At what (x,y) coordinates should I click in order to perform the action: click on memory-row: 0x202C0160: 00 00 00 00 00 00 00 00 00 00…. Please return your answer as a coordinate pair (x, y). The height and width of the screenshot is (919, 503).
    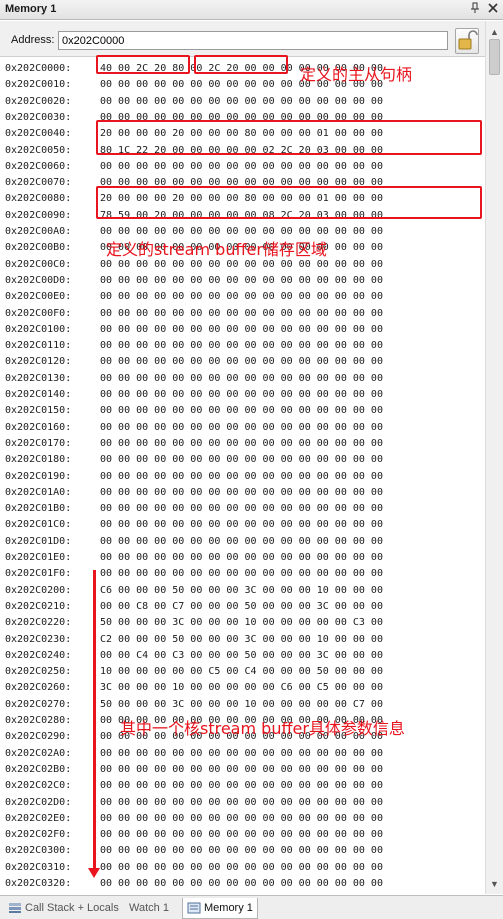
    Looking at the image, I should click on (194, 428).